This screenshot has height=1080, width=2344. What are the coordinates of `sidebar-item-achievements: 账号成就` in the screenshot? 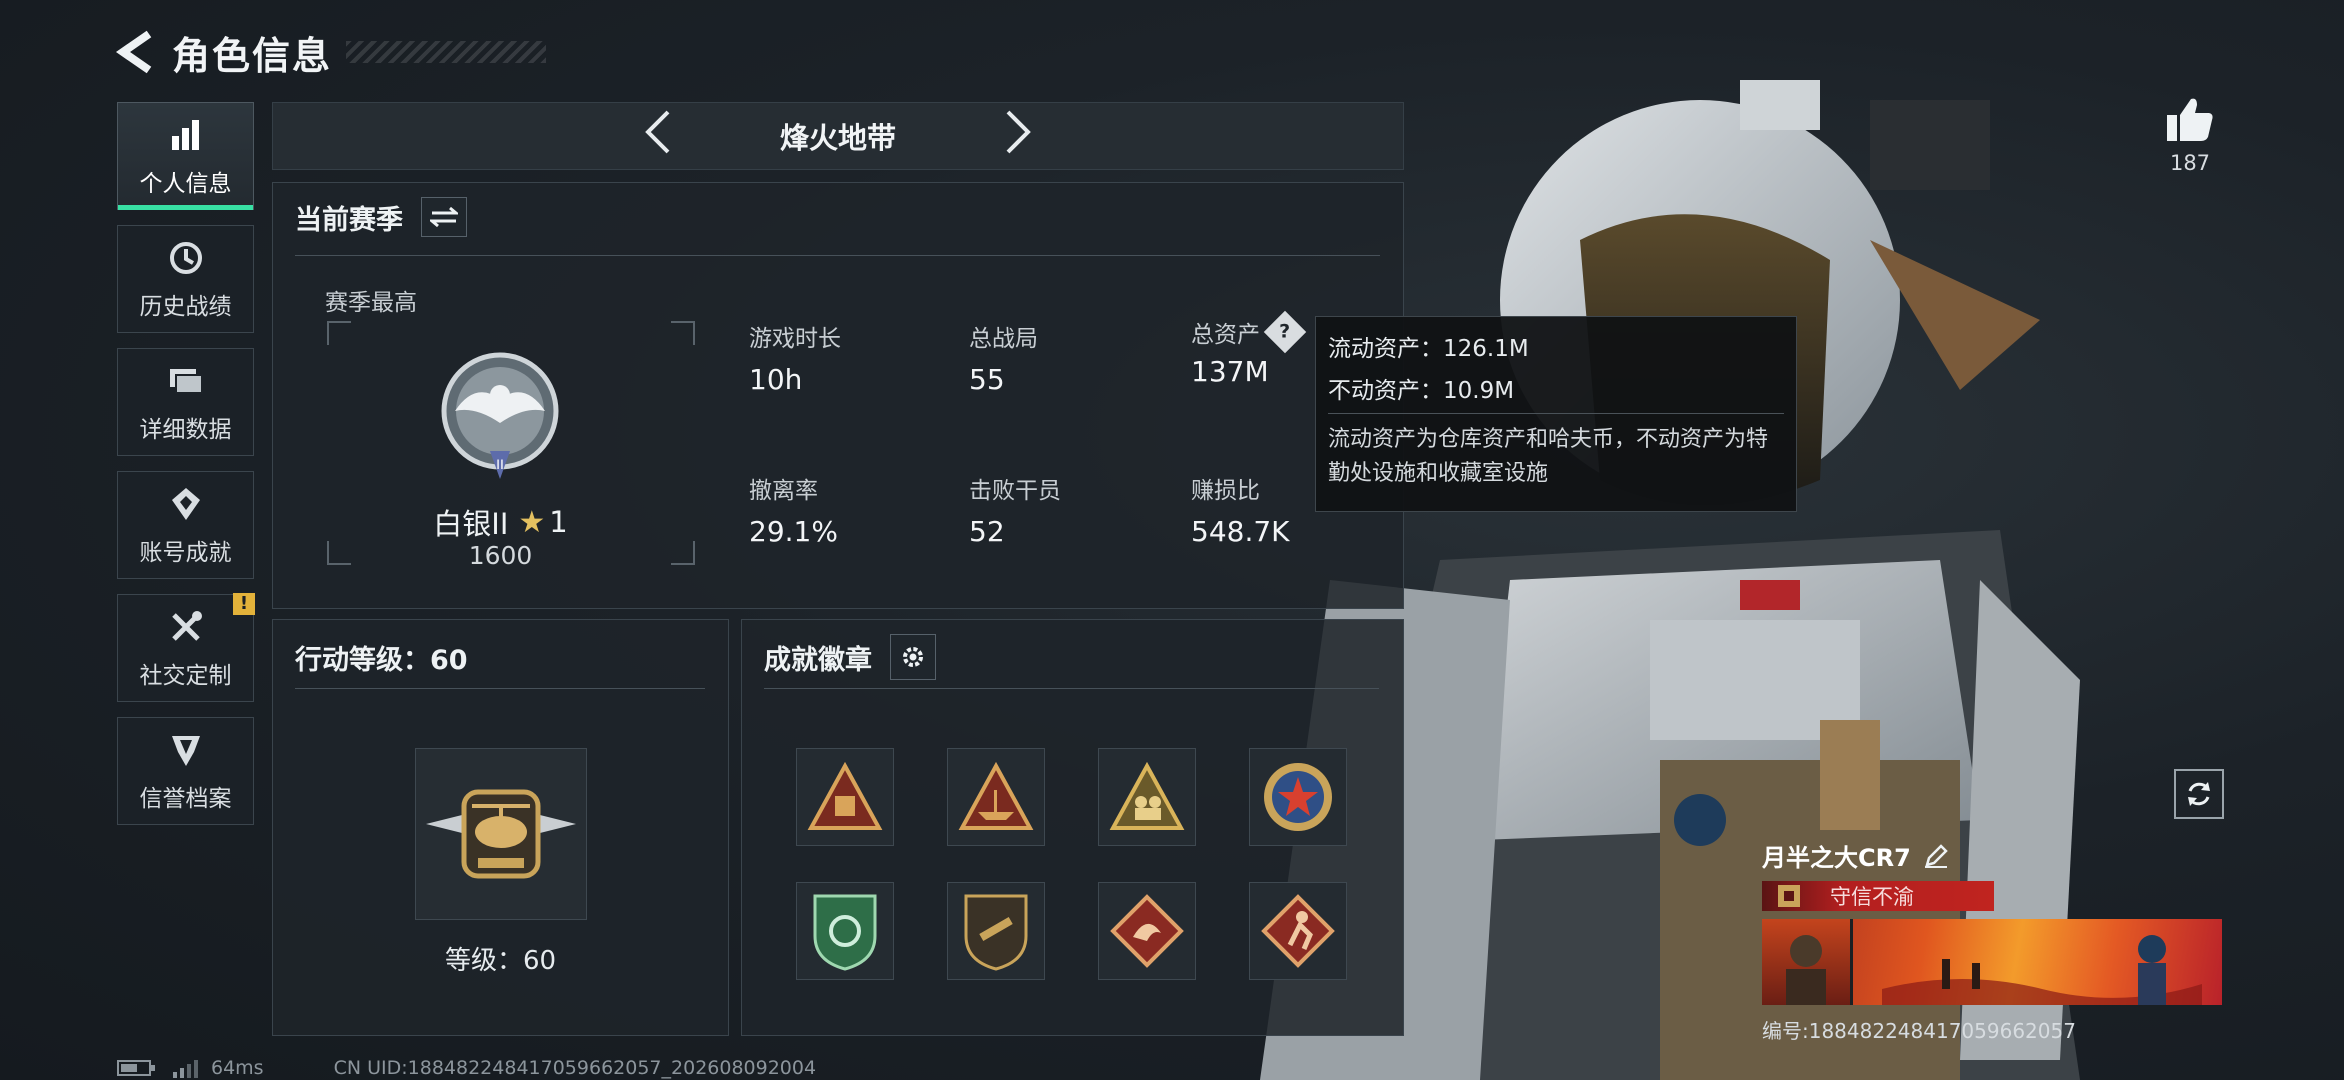 It's located at (185, 525).